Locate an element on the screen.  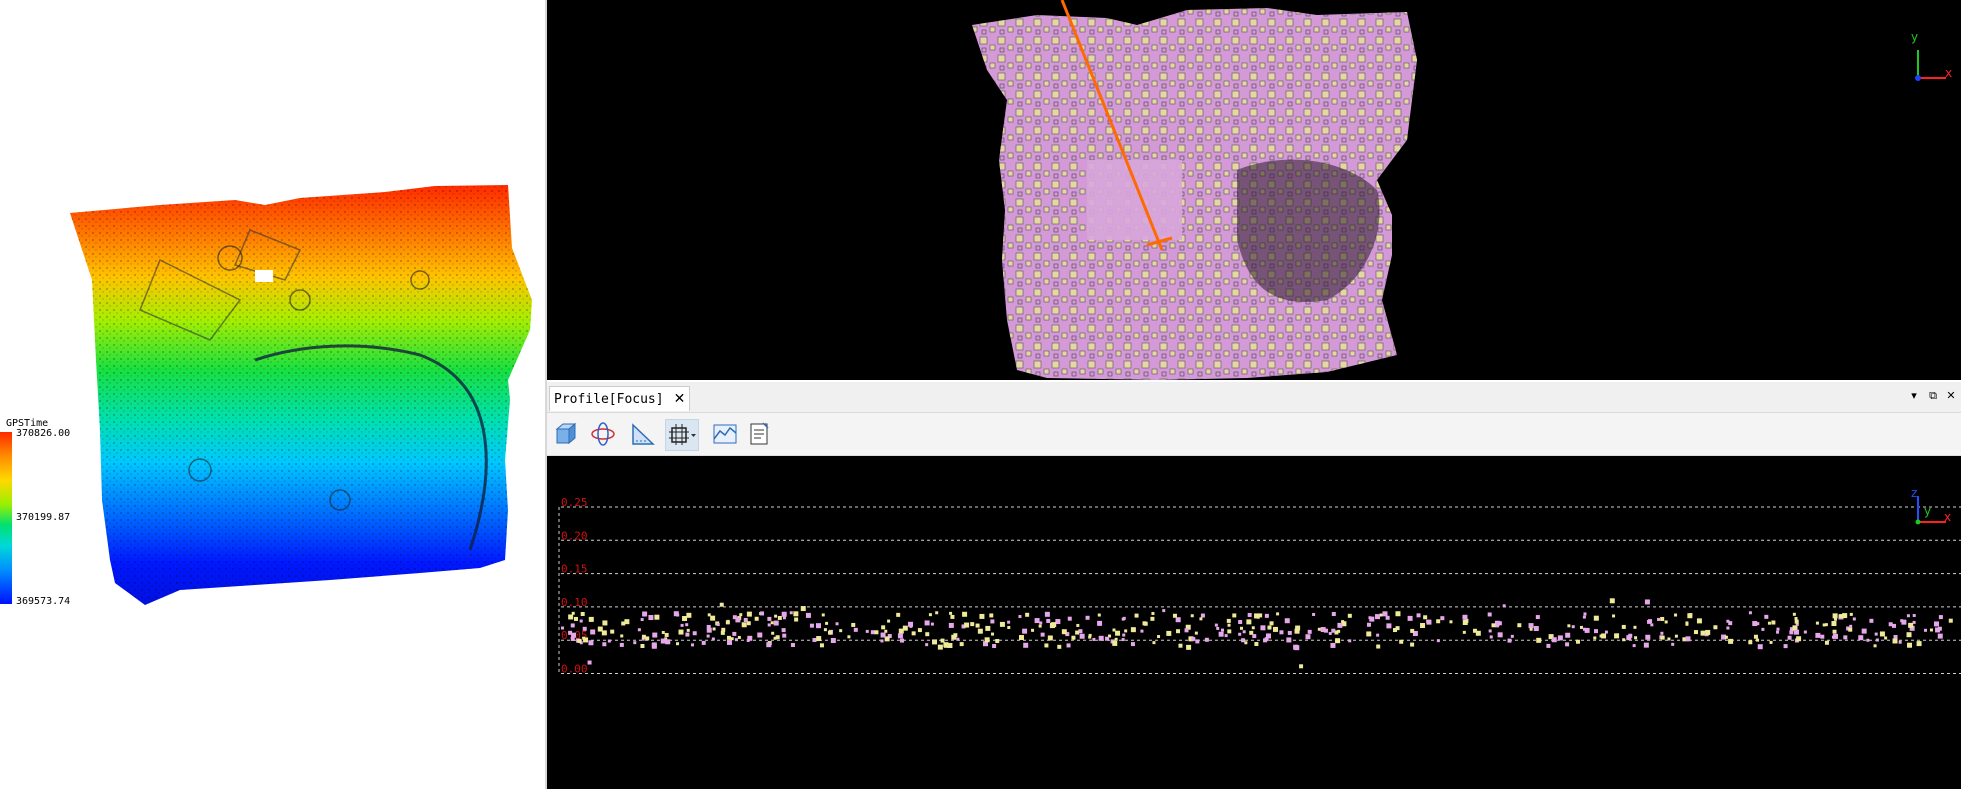
panel-restore-icon: ⧉ is located at coordinates (1933, 396).